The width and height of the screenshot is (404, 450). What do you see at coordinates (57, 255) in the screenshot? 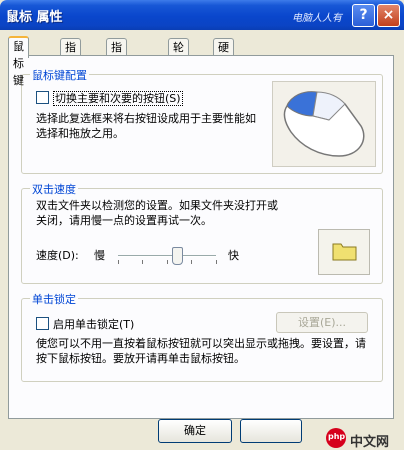
I see `speed-label: 速度(D):` at bounding box center [57, 255].